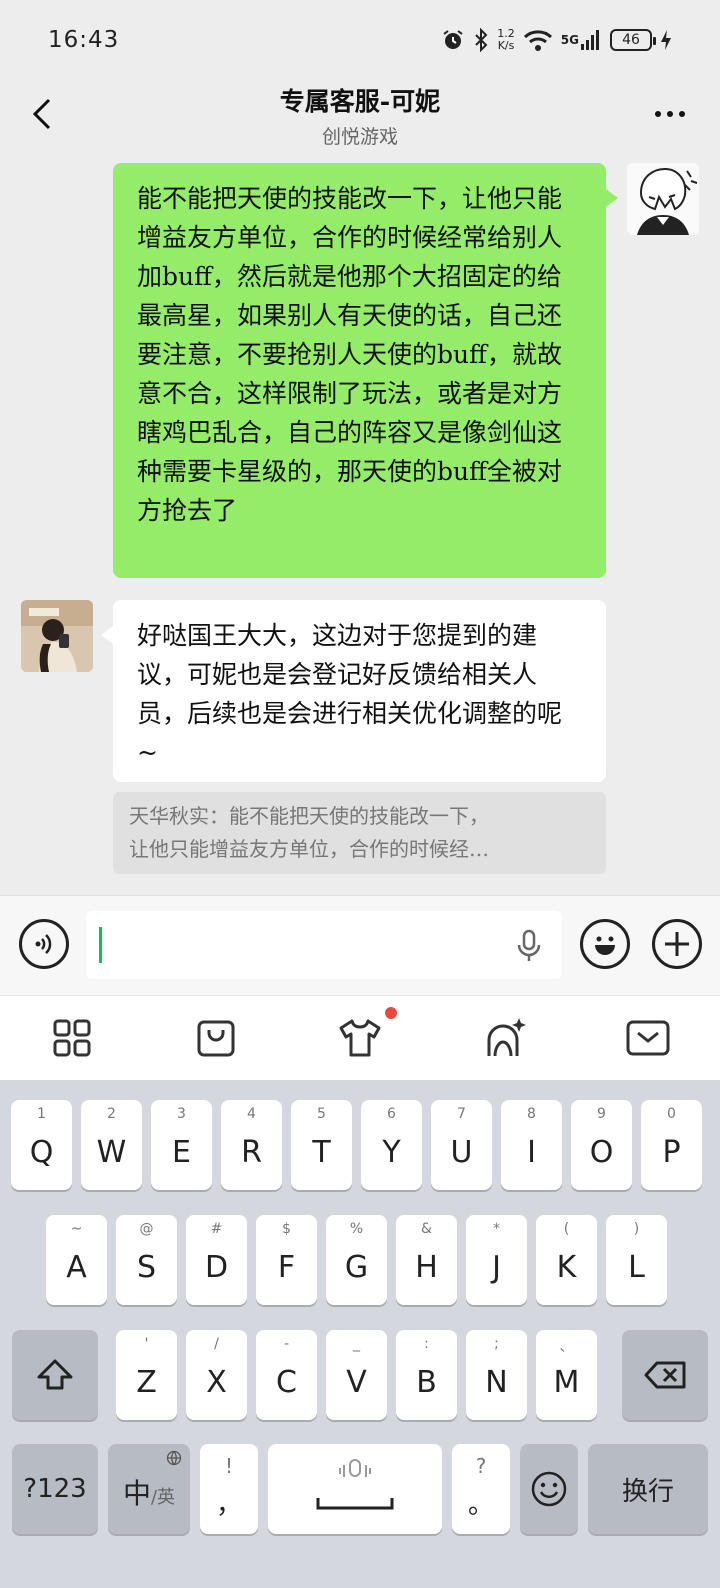 Image resolution: width=720 pixels, height=1588 pixels. What do you see at coordinates (666, 40) in the screenshot?
I see `charging-icon` at bounding box center [666, 40].